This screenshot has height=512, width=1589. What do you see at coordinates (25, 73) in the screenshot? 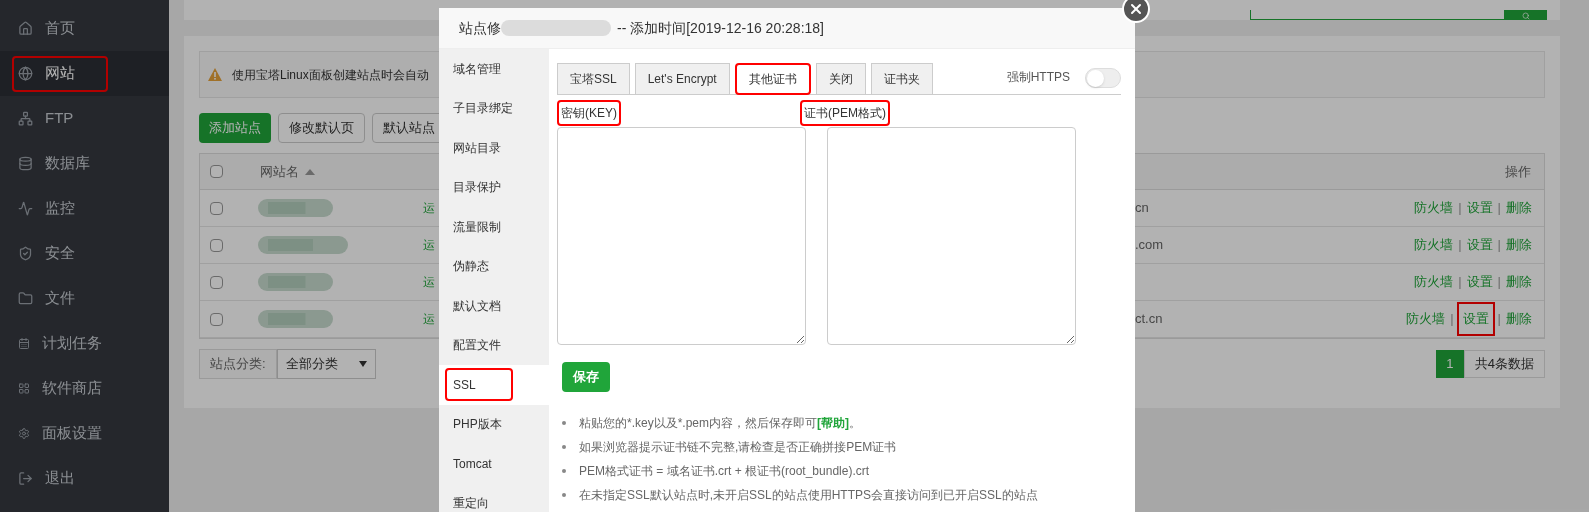
I see `globe-icon` at bounding box center [25, 73].